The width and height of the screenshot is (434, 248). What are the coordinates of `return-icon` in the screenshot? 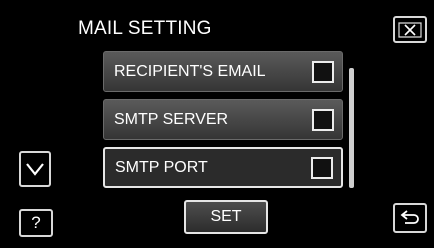 It's located at (409, 217).